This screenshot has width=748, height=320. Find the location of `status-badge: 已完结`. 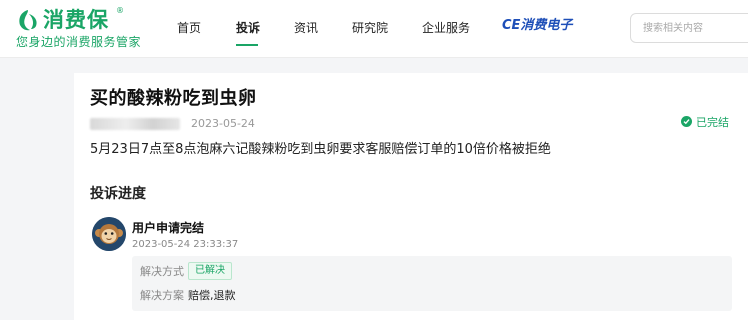

status-badge: 已完结 is located at coordinates (705, 123).